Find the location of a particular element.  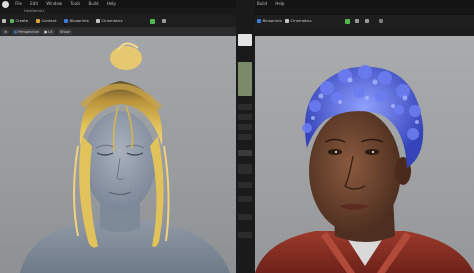

main-toolbar-right: Blueprints Cinematics is located at coordinates (364, 21).